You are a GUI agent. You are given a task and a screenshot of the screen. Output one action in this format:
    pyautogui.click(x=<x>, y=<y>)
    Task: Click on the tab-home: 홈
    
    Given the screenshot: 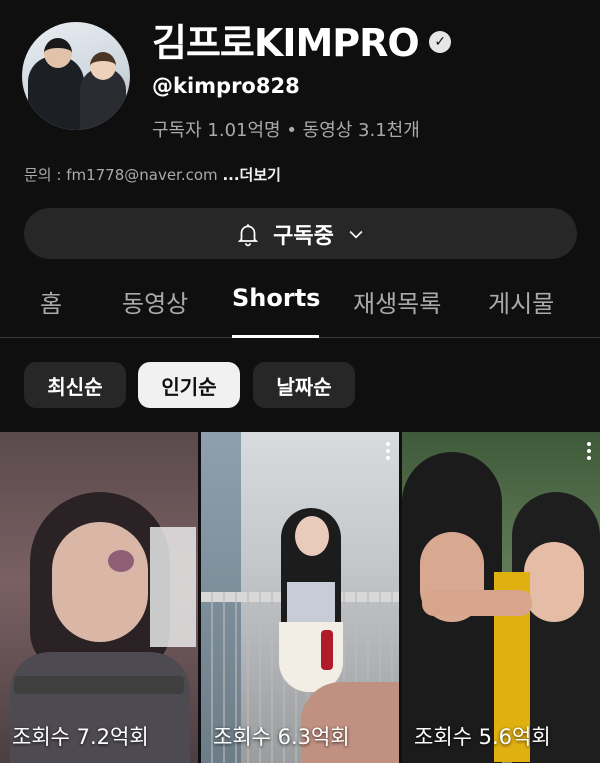 What is the action you would take?
    pyautogui.click(x=51, y=301)
    